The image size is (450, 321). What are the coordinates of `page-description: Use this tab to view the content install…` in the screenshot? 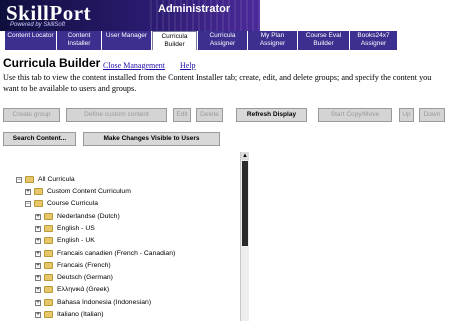 It's located at (217, 83).